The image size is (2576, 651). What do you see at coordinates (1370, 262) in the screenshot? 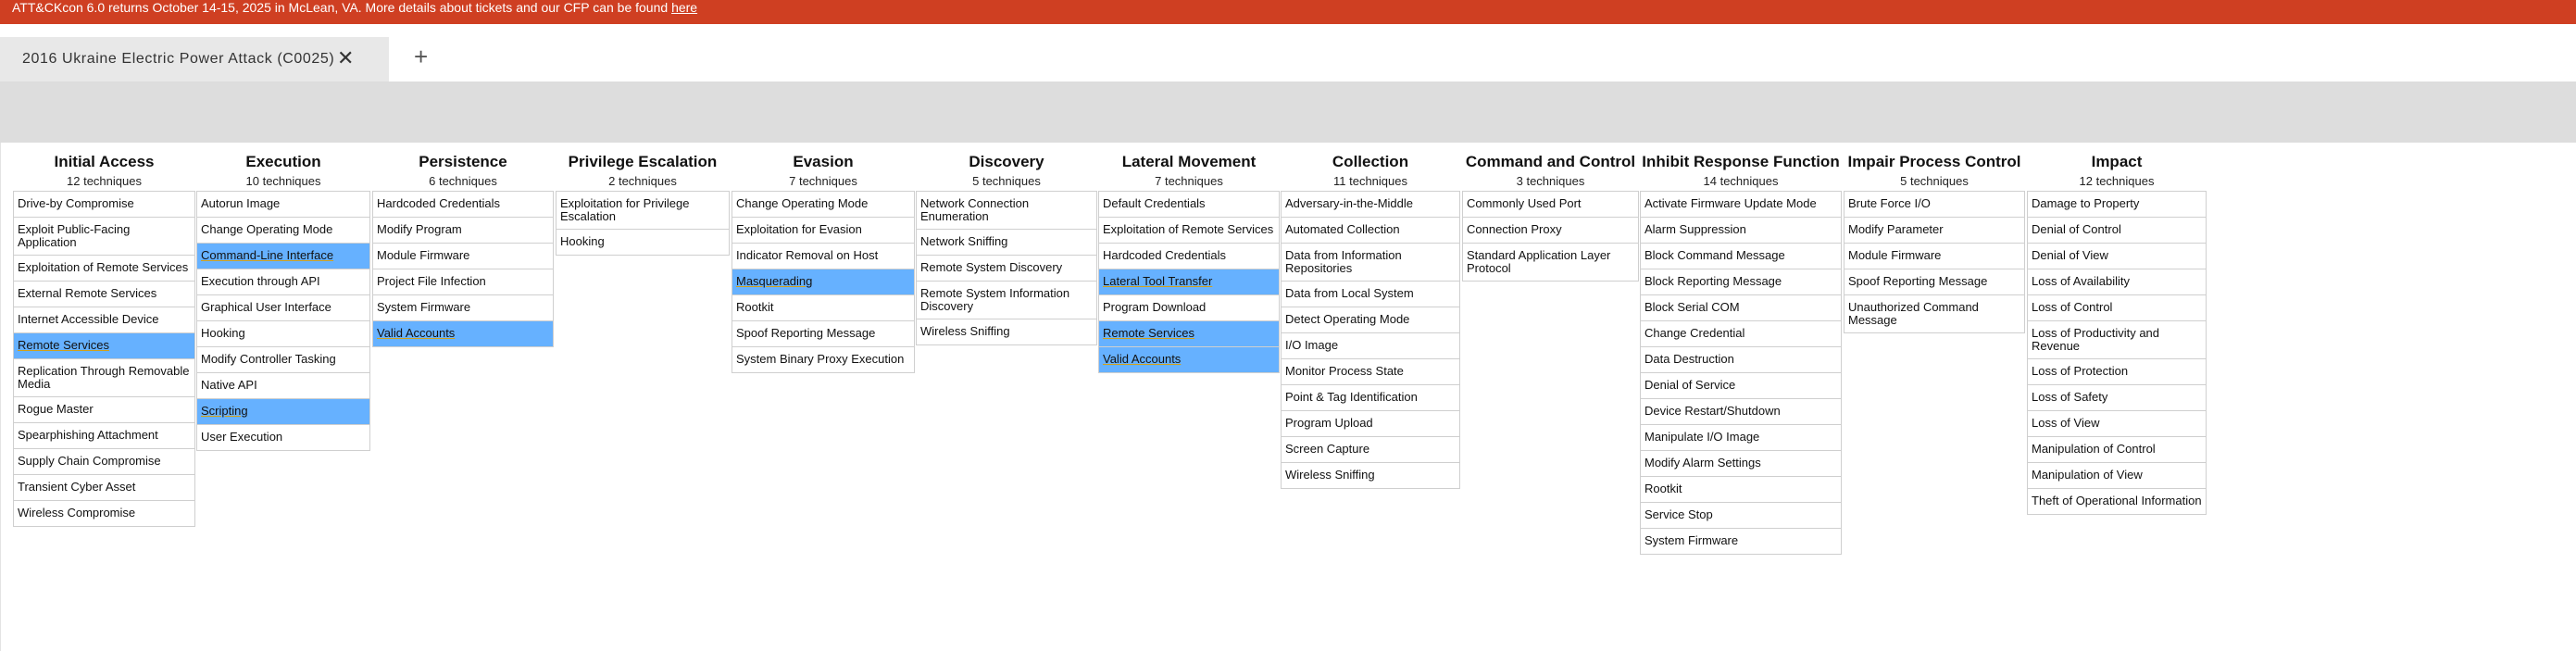
I see `technique-cell: Data from Information Repositories` at bounding box center [1370, 262].